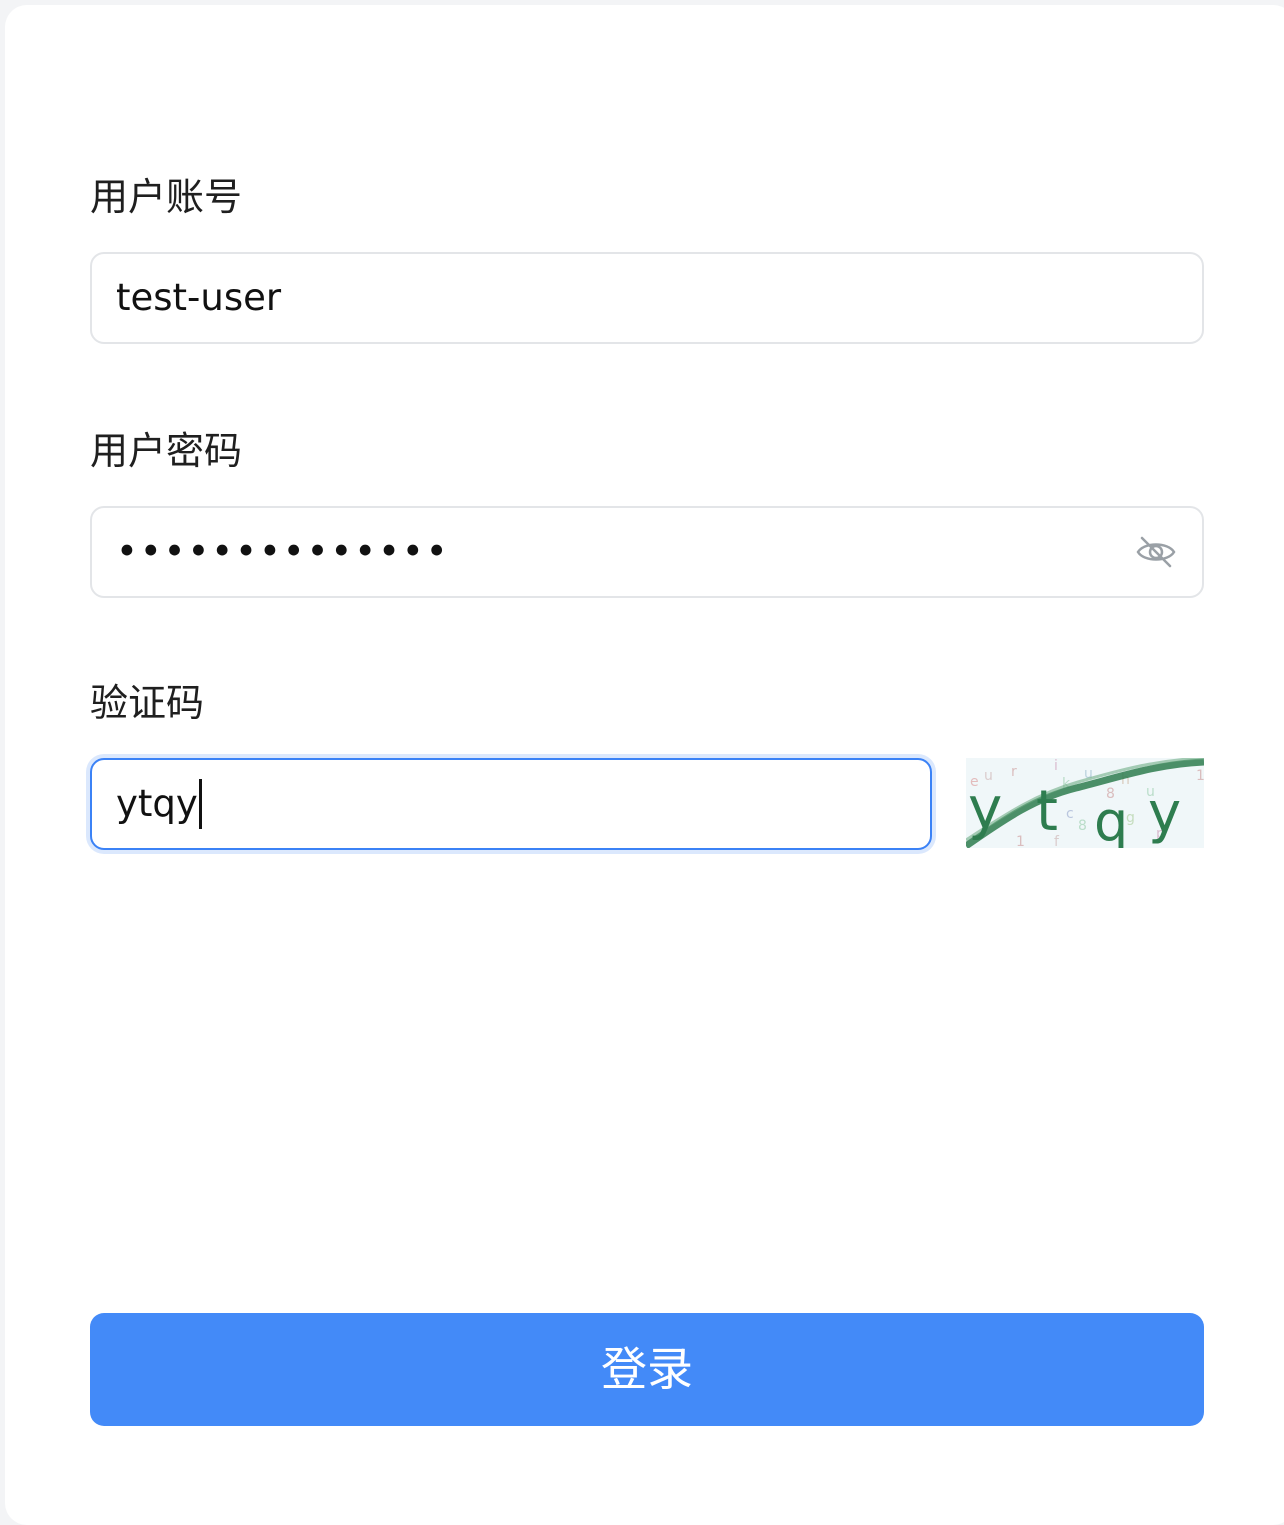 Image resolution: width=1284 pixels, height=1525 pixels. What do you see at coordinates (511, 804) in the screenshot?
I see `captcha-input: ytqy` at bounding box center [511, 804].